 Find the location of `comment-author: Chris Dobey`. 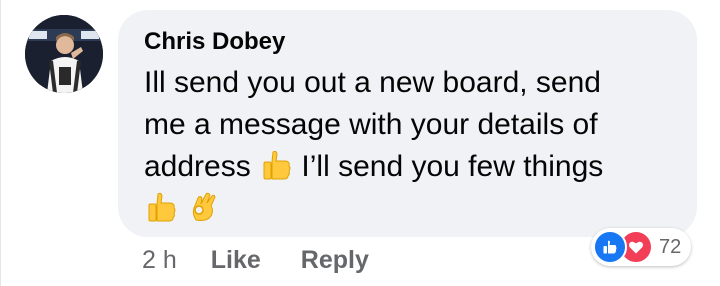

comment-author: Chris Dobey is located at coordinates (408, 42).